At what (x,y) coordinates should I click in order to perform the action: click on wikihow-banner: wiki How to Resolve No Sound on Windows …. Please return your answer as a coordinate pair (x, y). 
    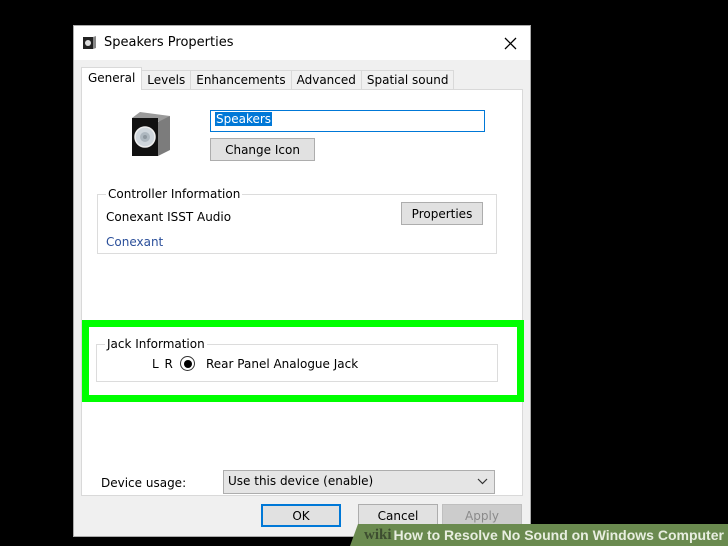
    Looking at the image, I should click on (539, 535).